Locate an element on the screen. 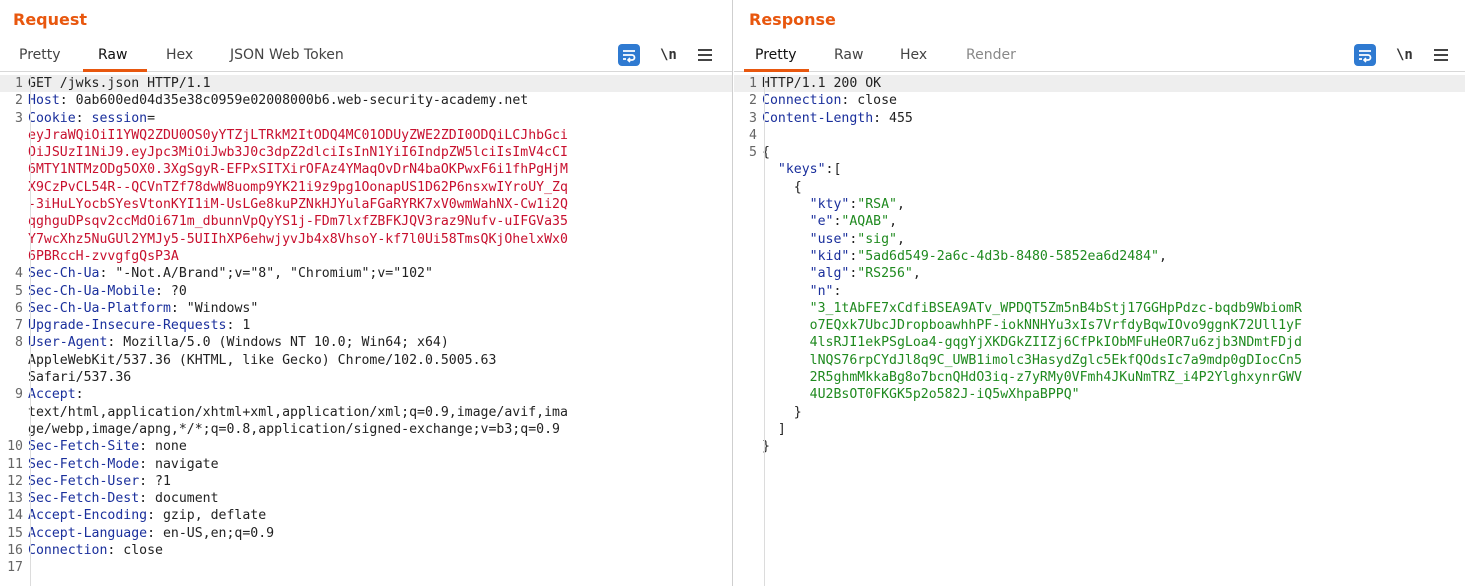 The image size is (1465, 586). code-line: 5 Sec-Ch-Ua-Mobile: ?0 is located at coordinates (366, 291).